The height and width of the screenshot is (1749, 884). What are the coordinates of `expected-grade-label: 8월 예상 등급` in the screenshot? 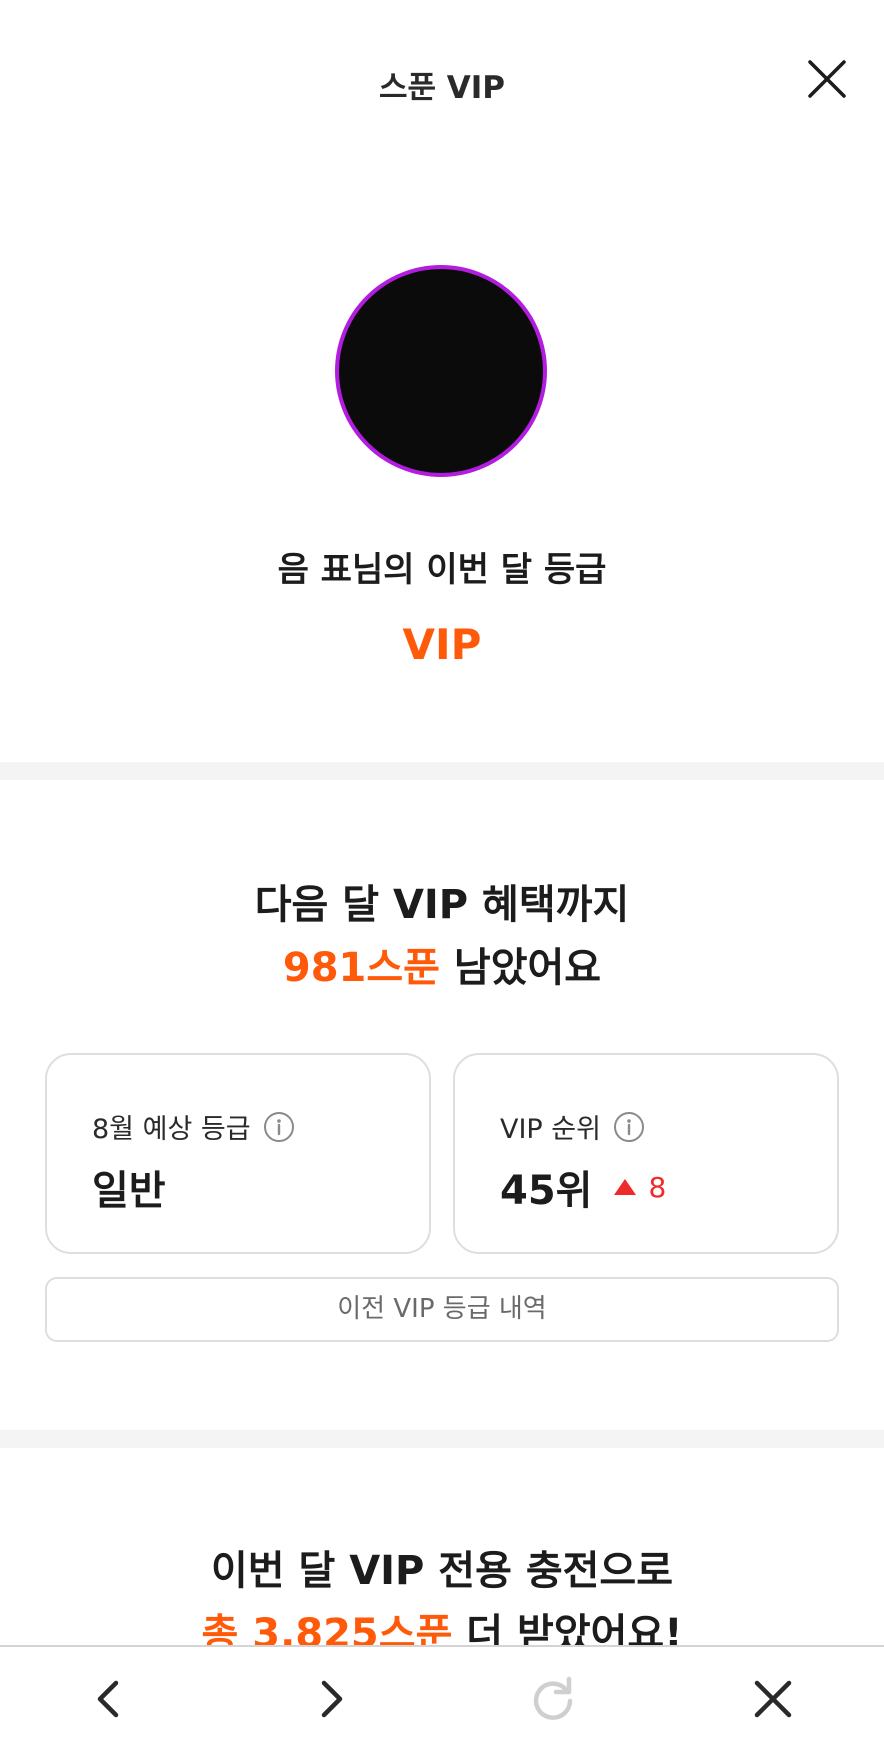 It's located at (171, 1129).